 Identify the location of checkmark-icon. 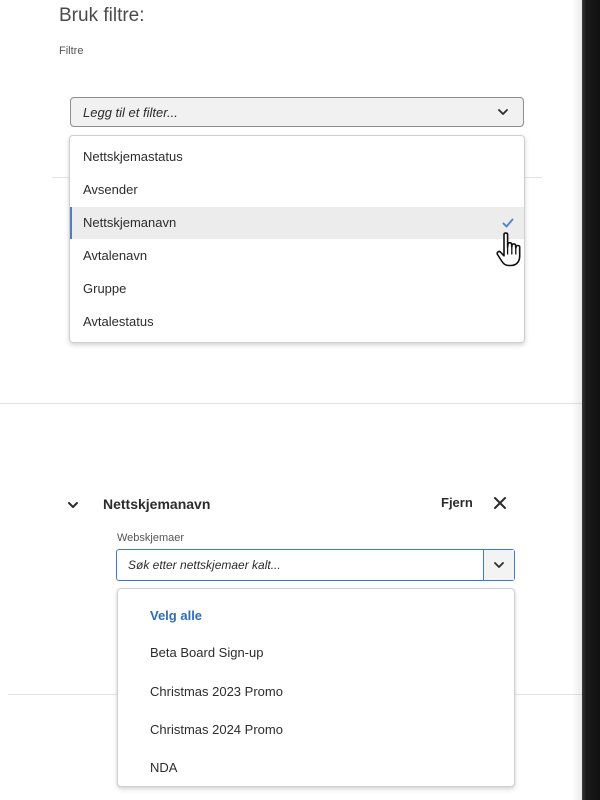
(508, 223).